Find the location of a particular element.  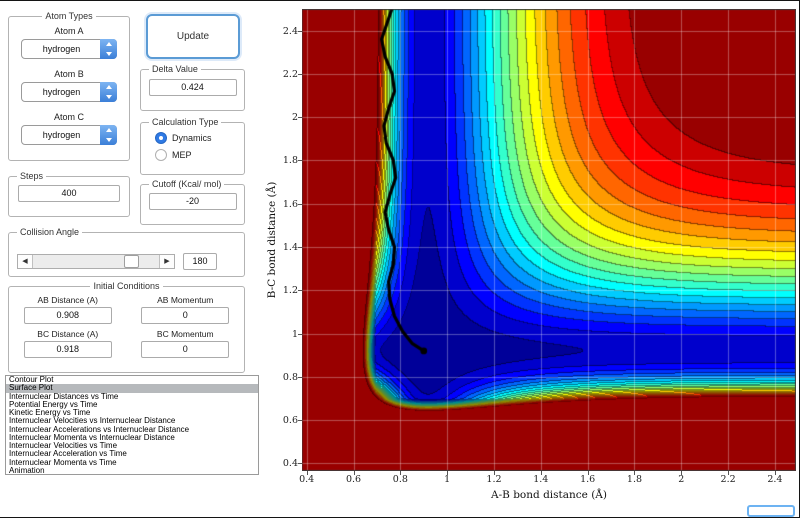

x-tick-label: 1.2 is located at coordinates (494, 479).